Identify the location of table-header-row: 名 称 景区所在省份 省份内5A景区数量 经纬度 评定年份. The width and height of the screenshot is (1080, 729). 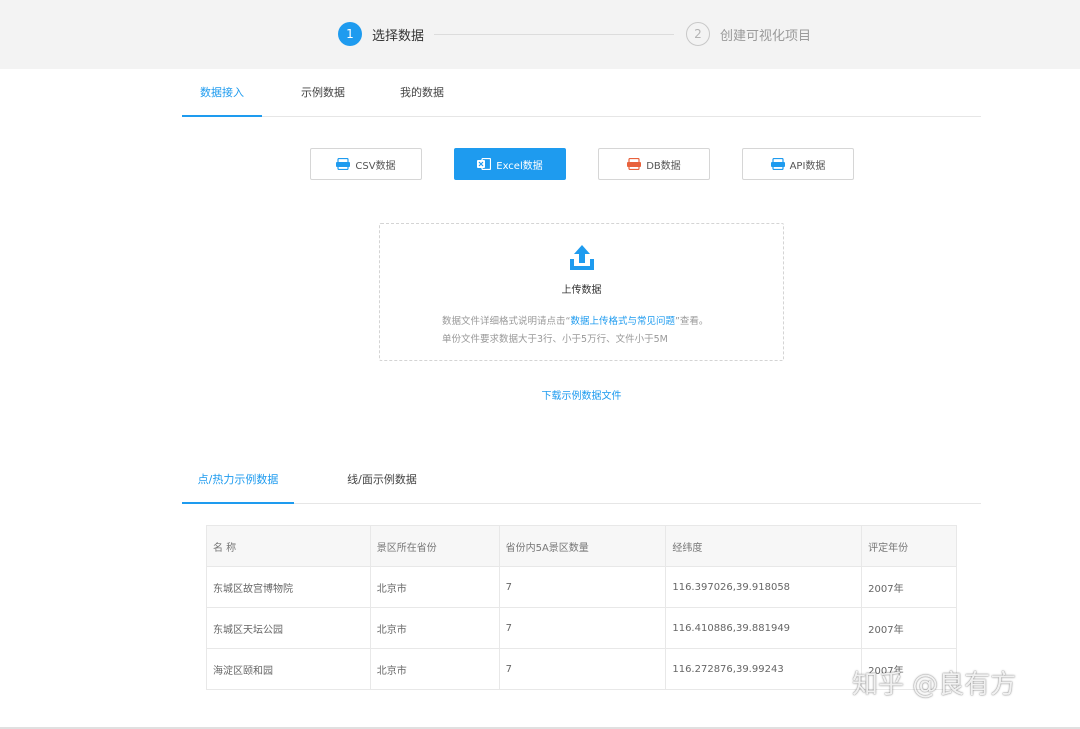
(581, 546).